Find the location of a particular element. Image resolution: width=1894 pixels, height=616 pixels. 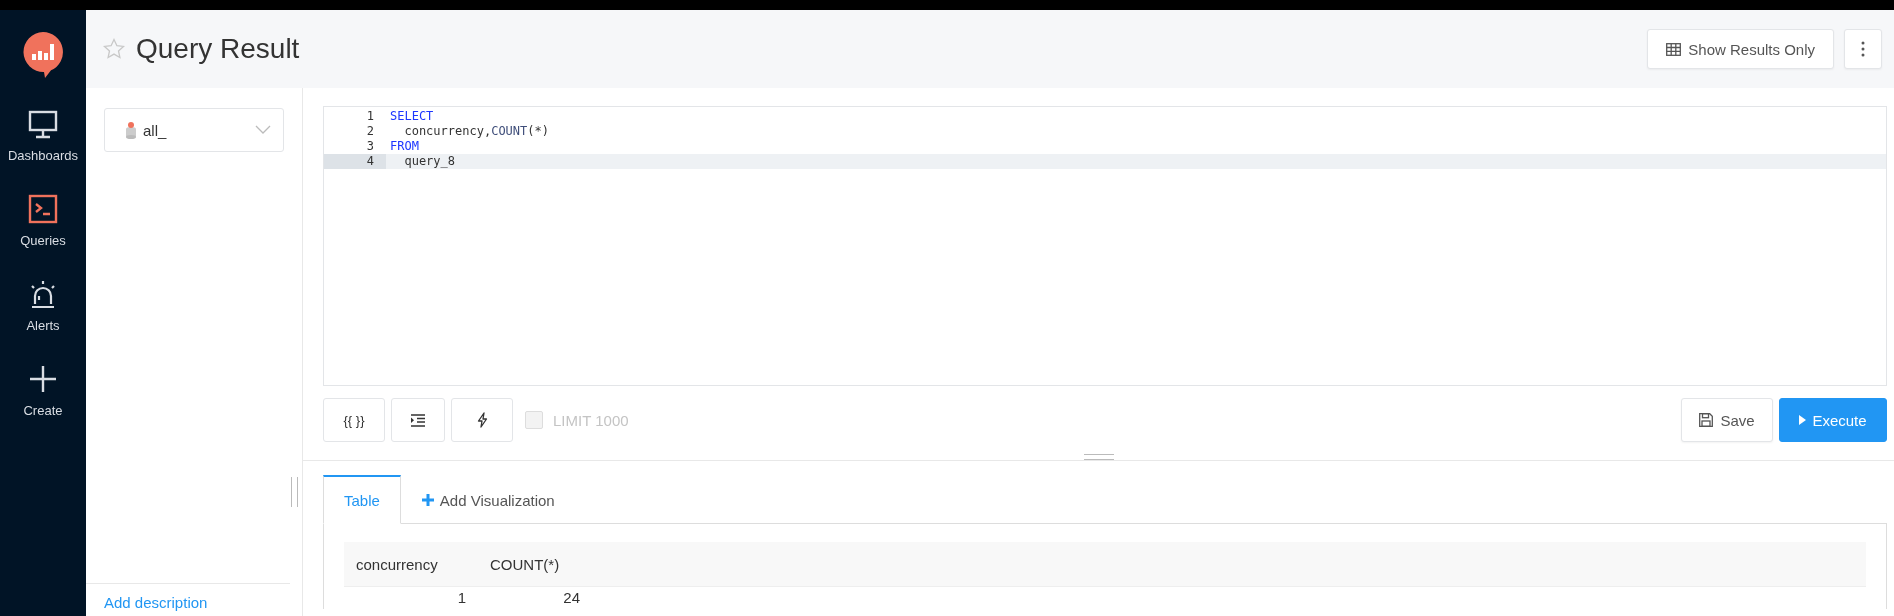

line-number: 3 is located at coordinates (370, 146).